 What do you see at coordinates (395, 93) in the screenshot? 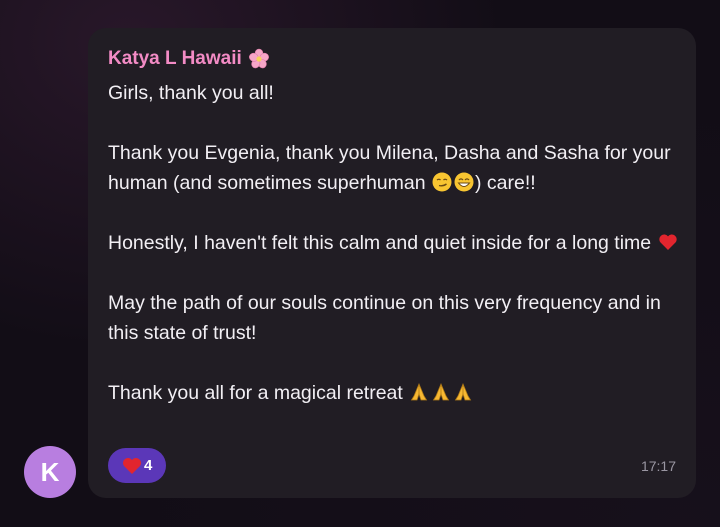
I see `message-paragraph: Girls, thank you all!` at bounding box center [395, 93].